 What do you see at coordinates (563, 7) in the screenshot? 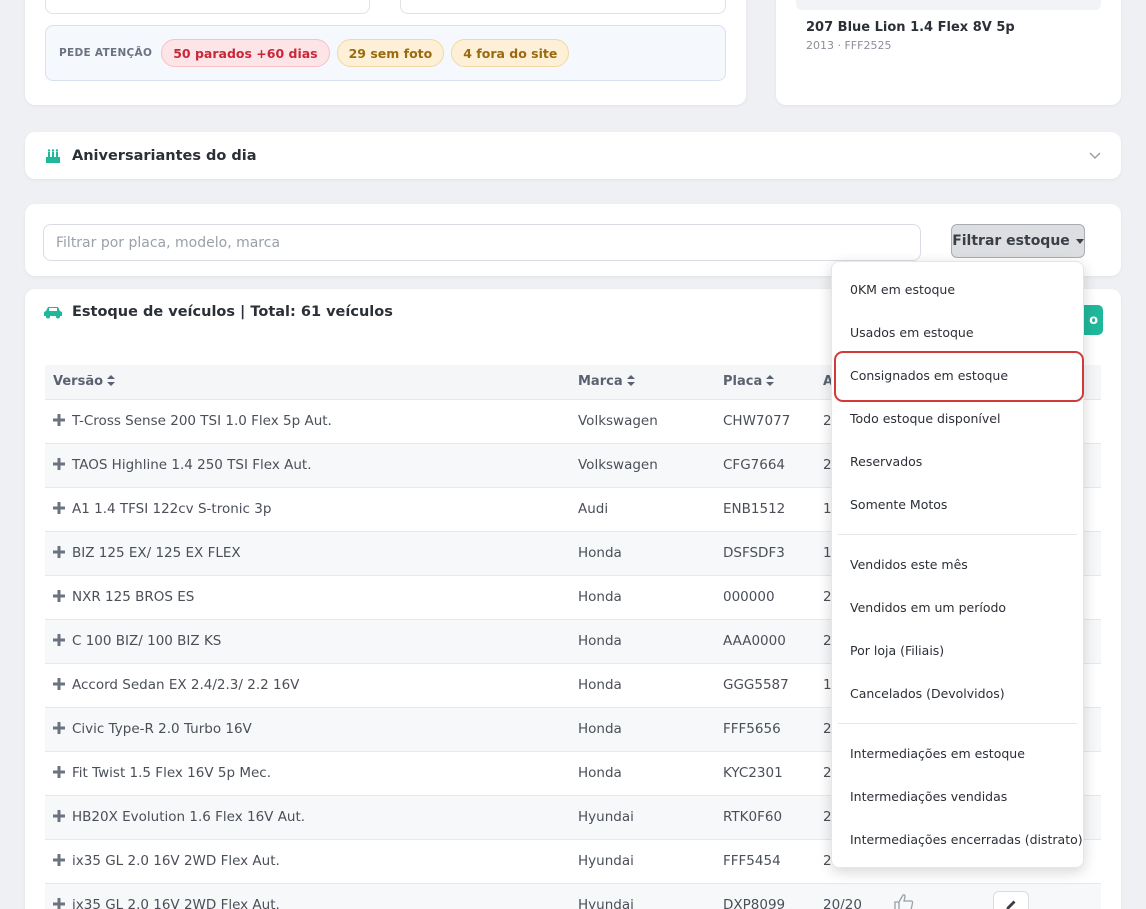
I see `summary-box-right` at bounding box center [563, 7].